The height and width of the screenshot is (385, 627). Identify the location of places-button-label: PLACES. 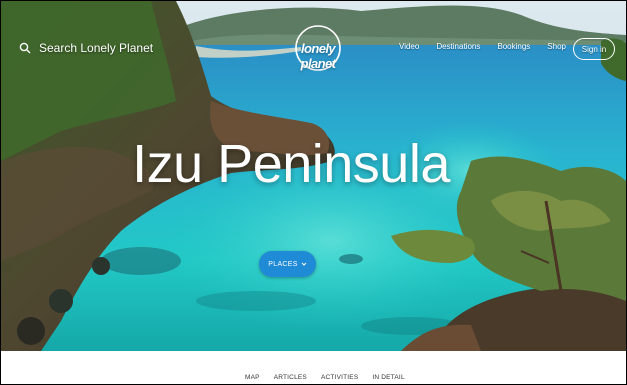
(283, 264).